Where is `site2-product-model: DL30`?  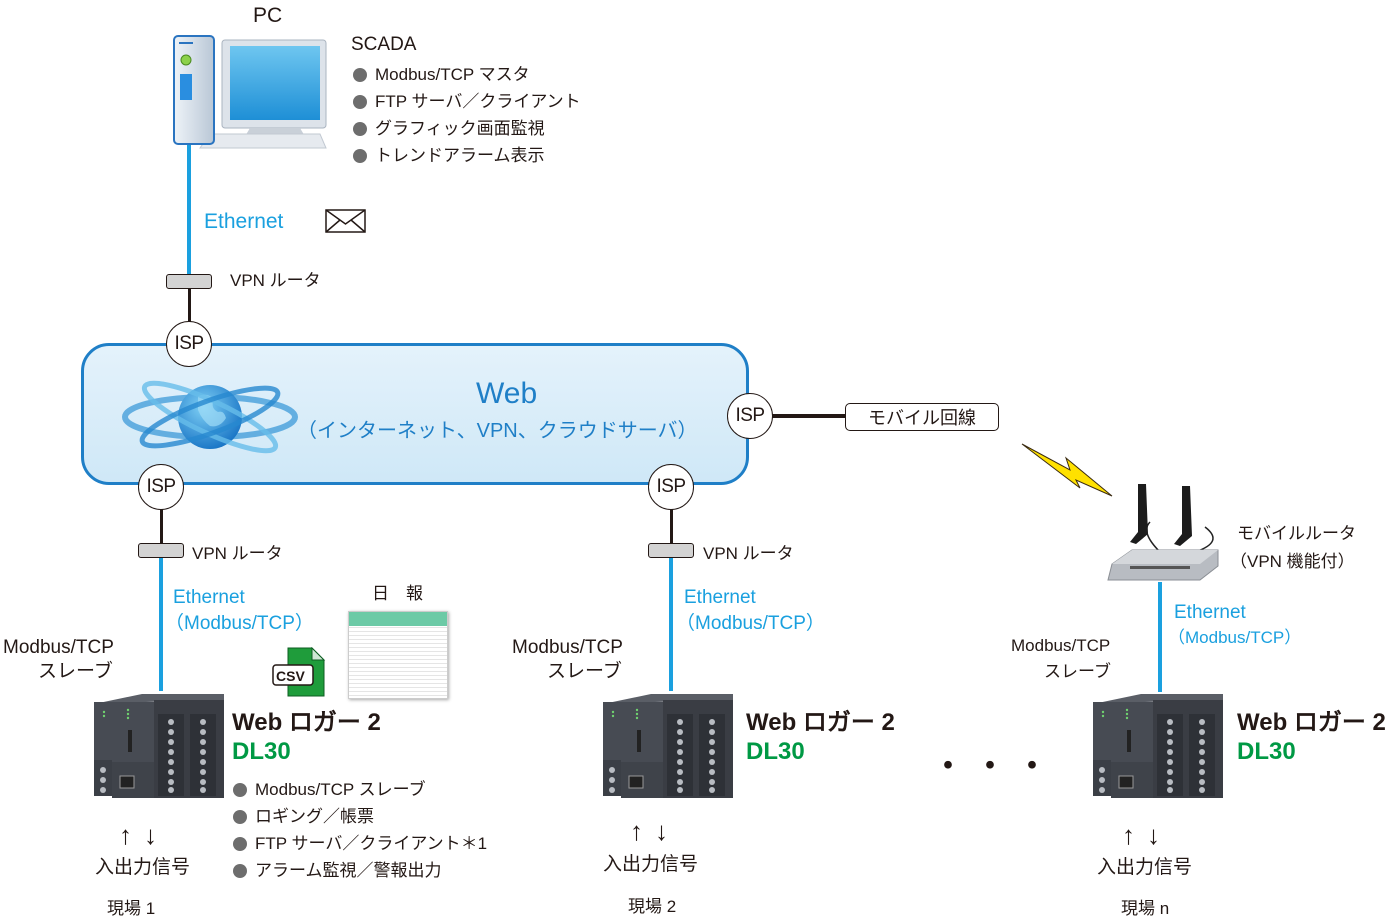
site2-product-model: DL30 is located at coordinates (775, 751).